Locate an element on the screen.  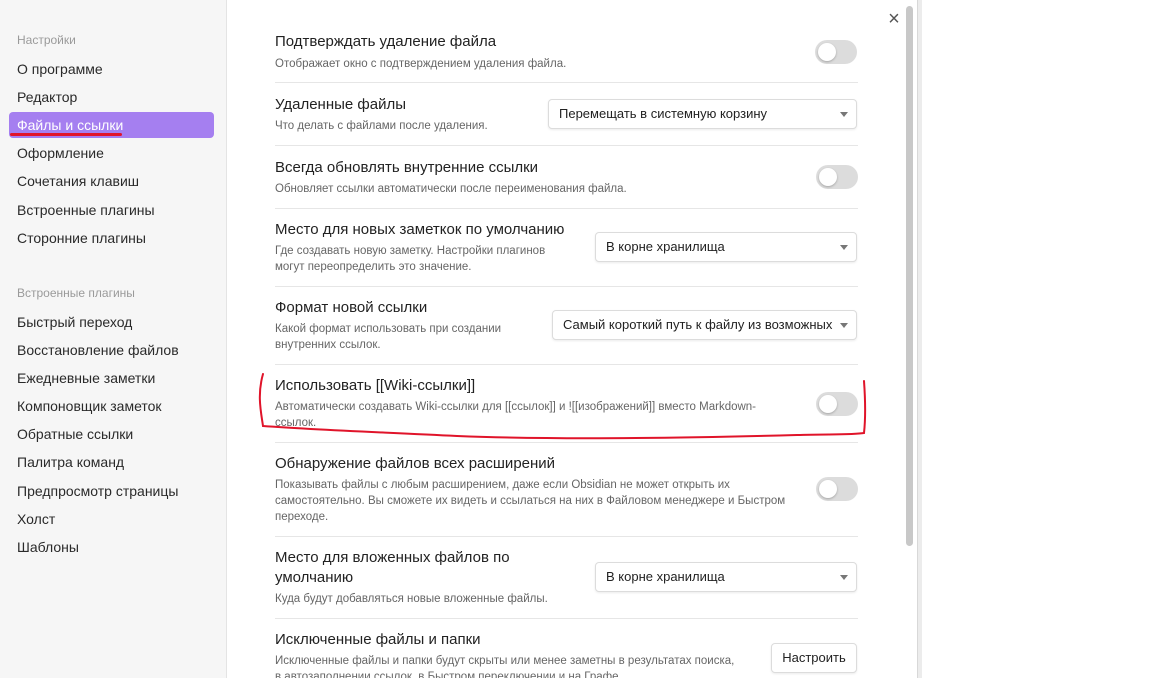
setting-description-line2: ссылок. is located at coordinates (296, 423).